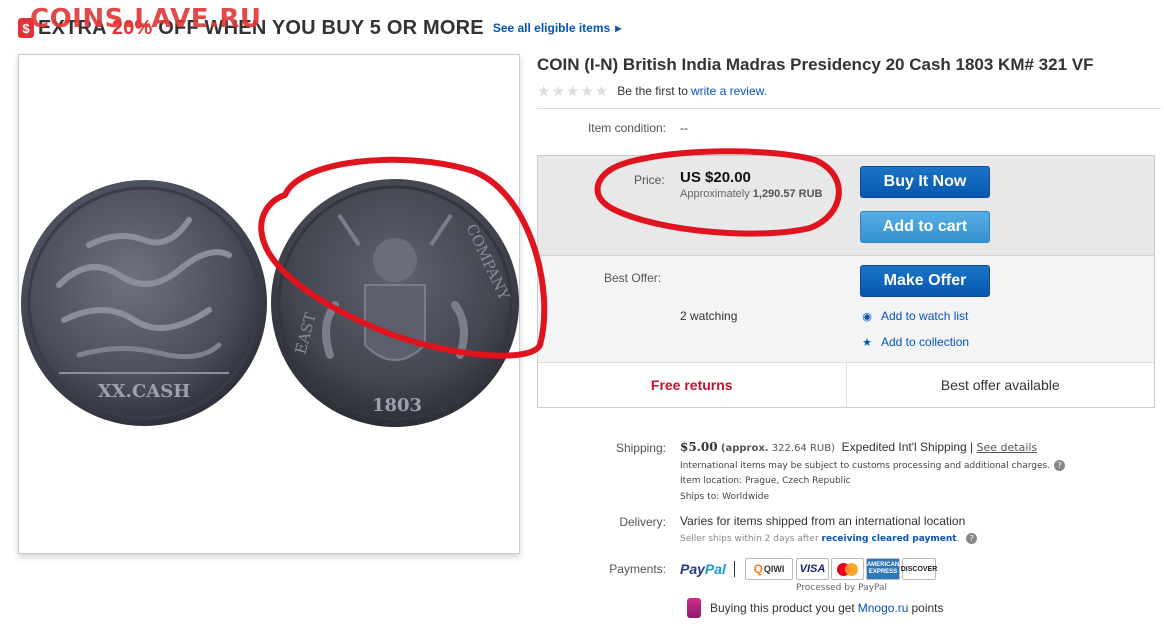 The width and height of the screenshot is (1164, 633). What do you see at coordinates (725, 497) in the screenshot?
I see `ships-to: Ships to: Worldwide` at bounding box center [725, 497].